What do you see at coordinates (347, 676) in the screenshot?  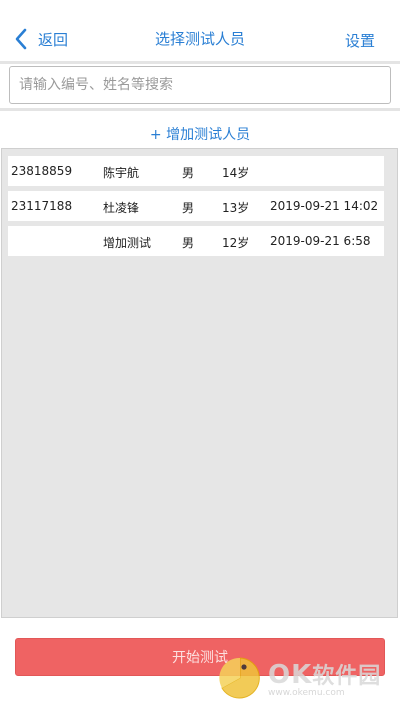 I see `watermark-brand-cn: 软件园` at bounding box center [347, 676].